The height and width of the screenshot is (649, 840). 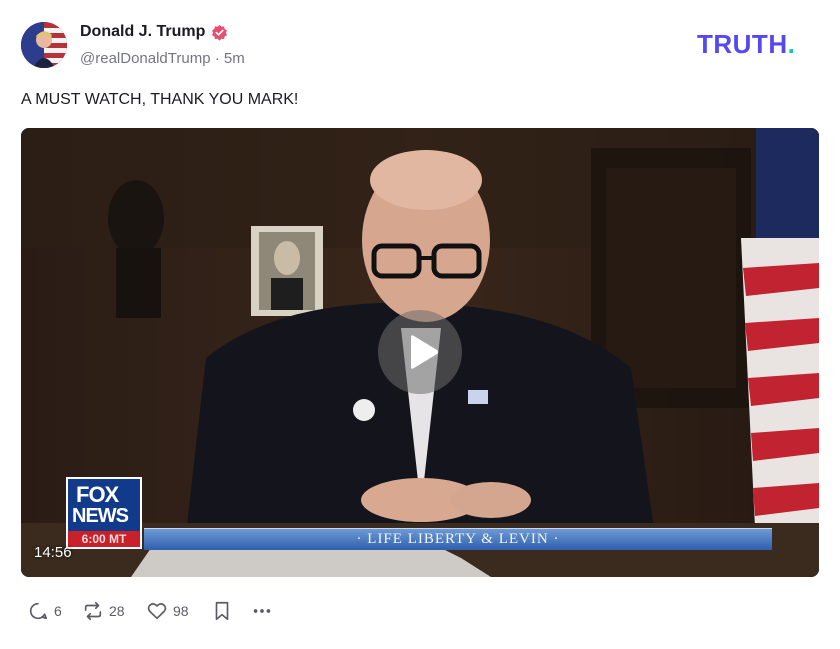 I want to click on repost-icon, so click(x=93, y=611).